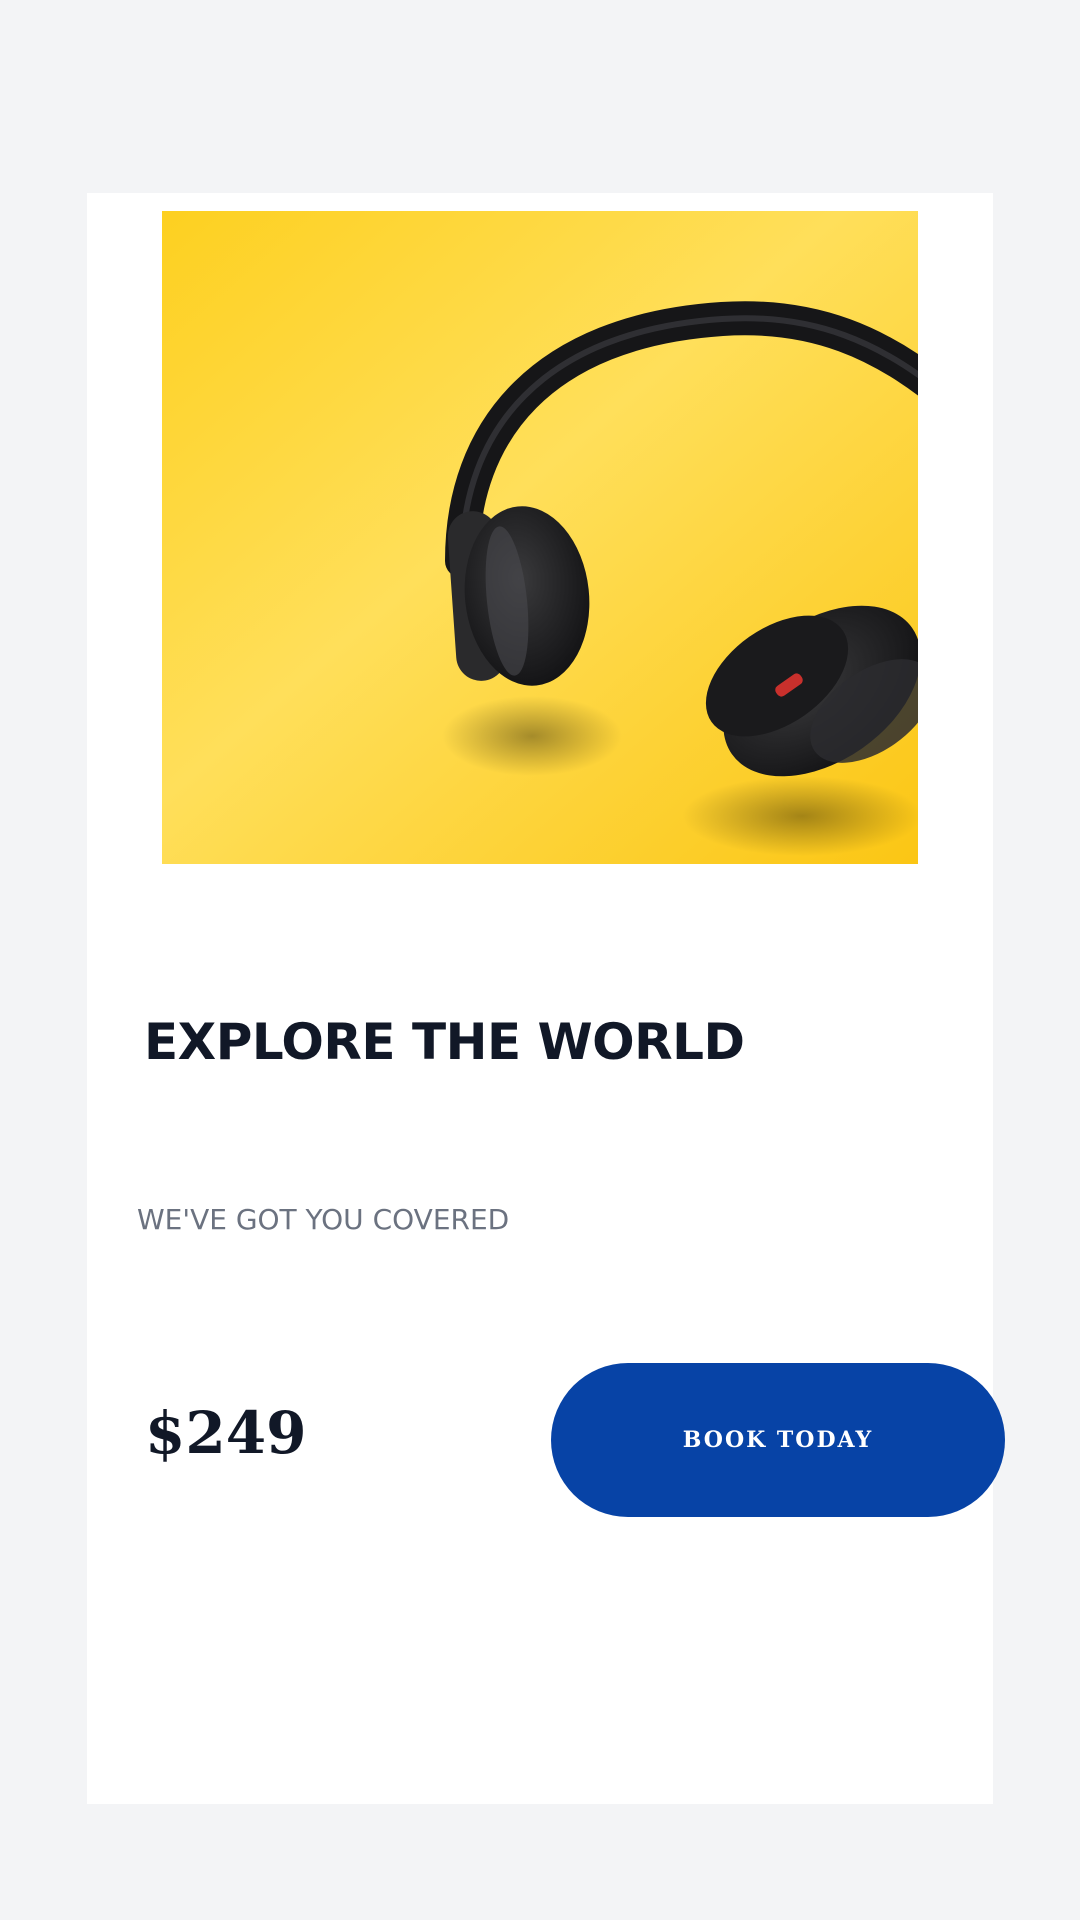 This screenshot has height=1920, width=1080. I want to click on card-subtitle: WE'VE GOT YOU COVERED, so click(323, 1219).